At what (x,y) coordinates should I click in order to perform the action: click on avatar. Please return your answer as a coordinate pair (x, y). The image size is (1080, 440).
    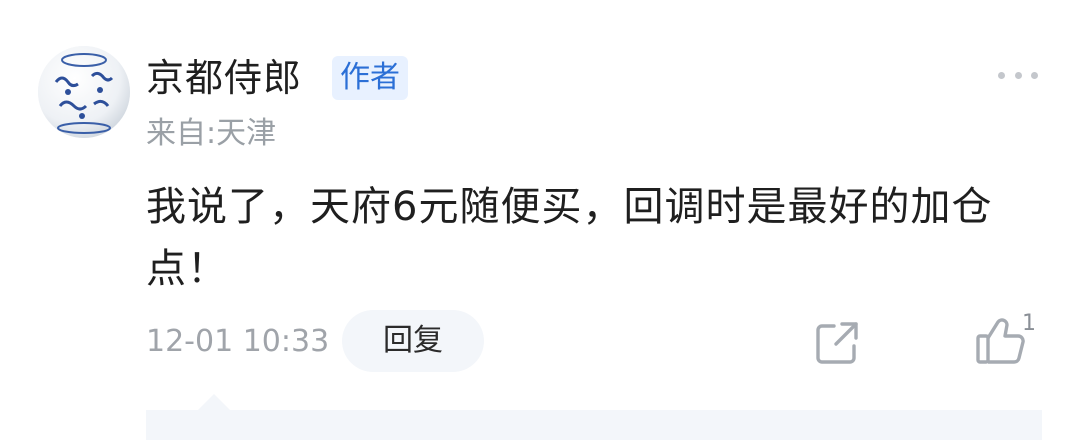
    Looking at the image, I should click on (84, 92).